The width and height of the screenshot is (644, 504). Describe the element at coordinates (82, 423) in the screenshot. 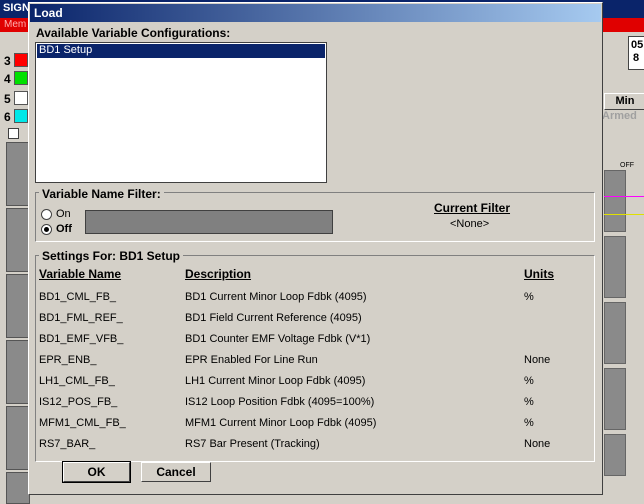

I see `variable-name-cell: MFM1_CML_FB_` at that location.